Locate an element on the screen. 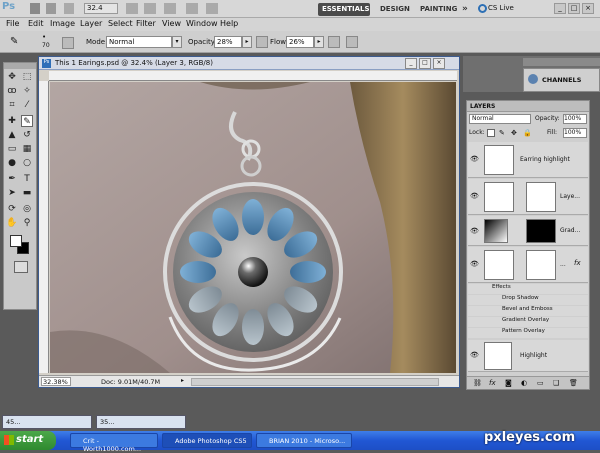 The width and height of the screenshot is (600, 453). history-brush-tool-icon: ↺ is located at coordinates (27, 135).